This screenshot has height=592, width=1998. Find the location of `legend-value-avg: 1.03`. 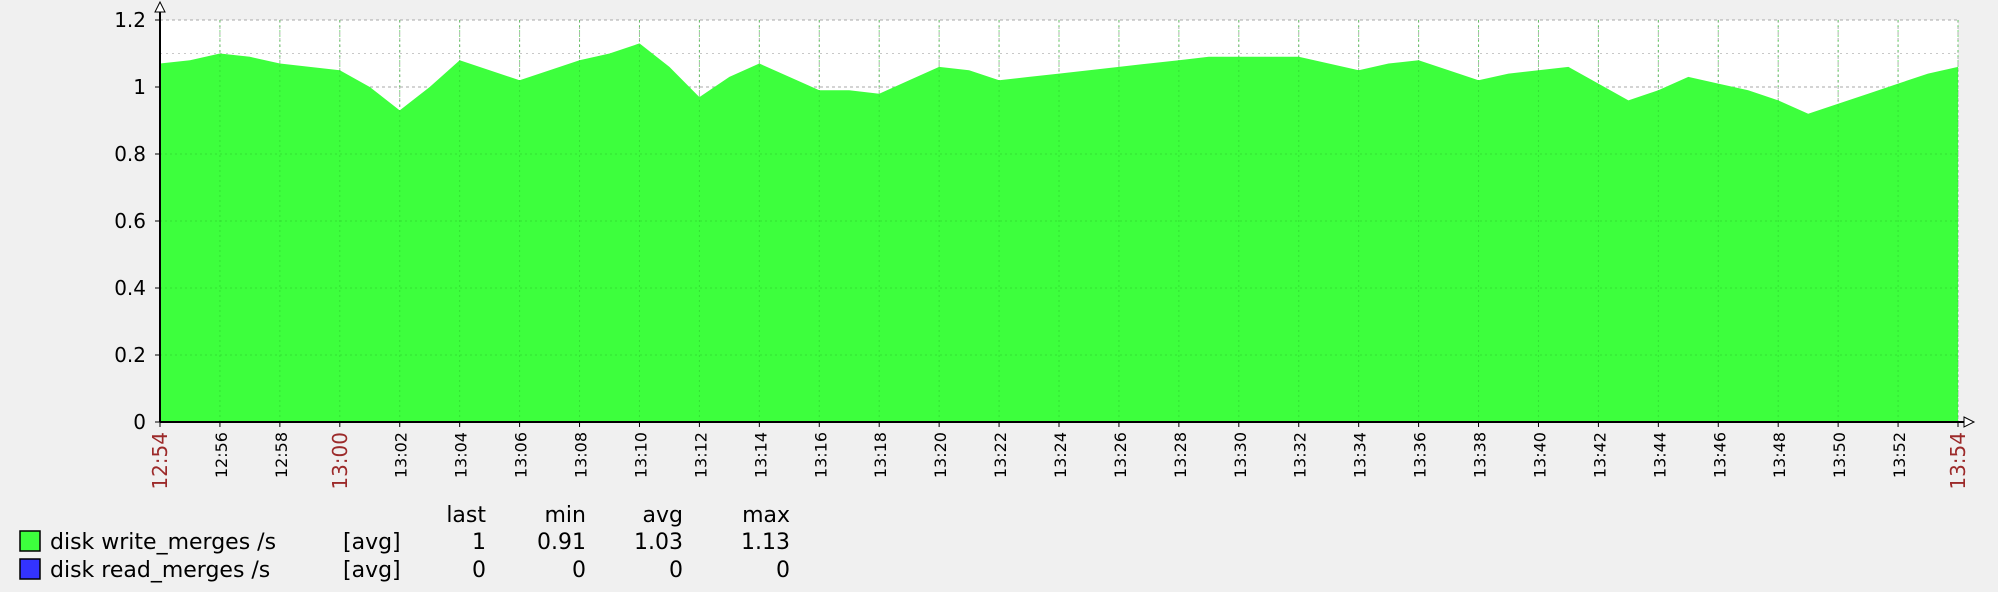

legend-value-avg: 1.03 is located at coordinates (658, 542).